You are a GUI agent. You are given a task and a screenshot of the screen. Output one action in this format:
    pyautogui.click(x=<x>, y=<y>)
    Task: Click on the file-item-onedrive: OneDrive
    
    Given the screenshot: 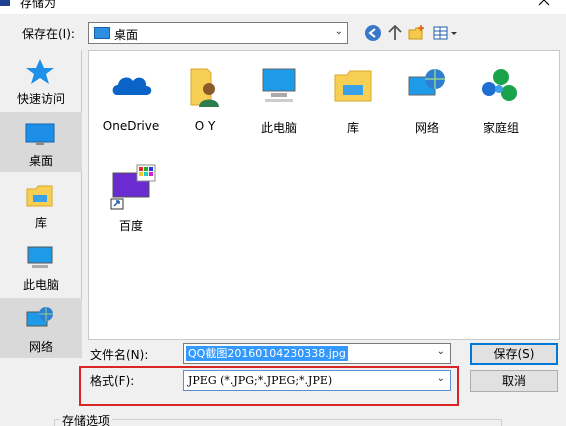 What is the action you would take?
    pyautogui.click(x=131, y=104)
    